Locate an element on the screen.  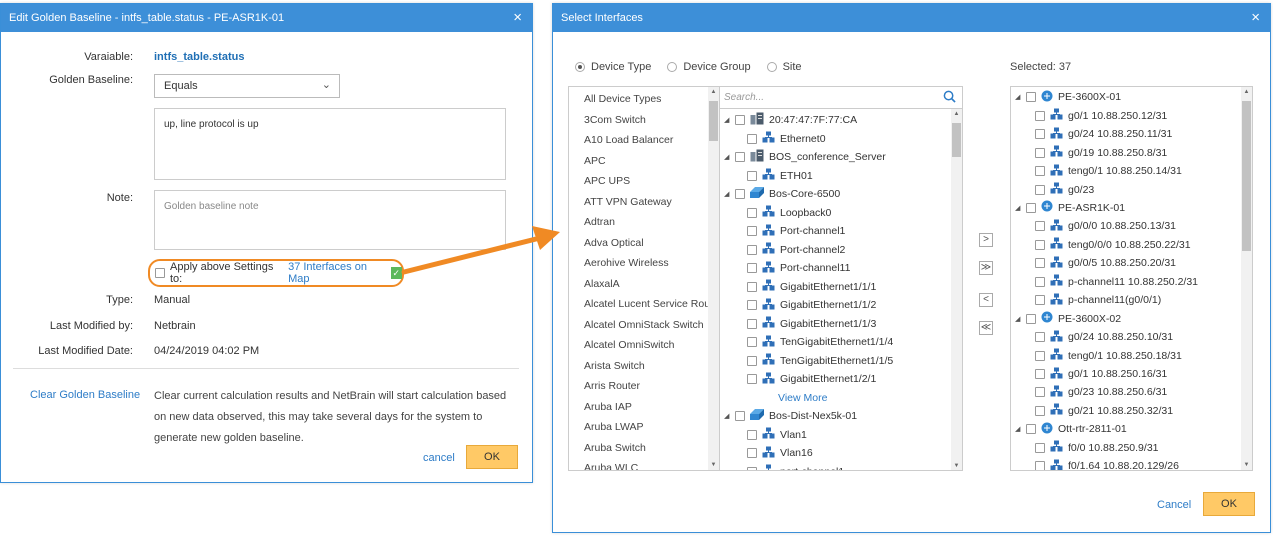
apply-settings-checkbox is located at coordinates (160, 273).